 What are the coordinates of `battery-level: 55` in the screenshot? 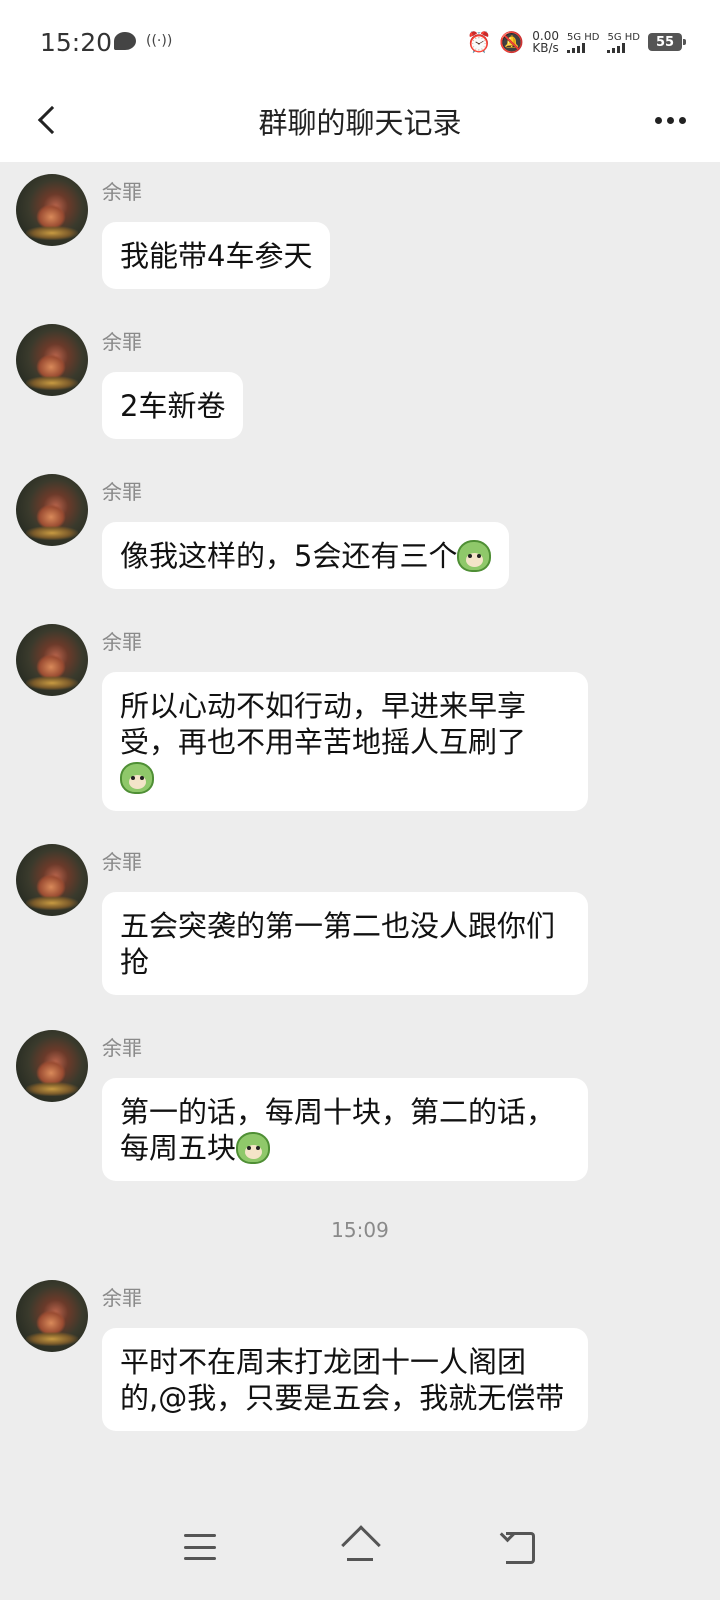 It's located at (665, 42).